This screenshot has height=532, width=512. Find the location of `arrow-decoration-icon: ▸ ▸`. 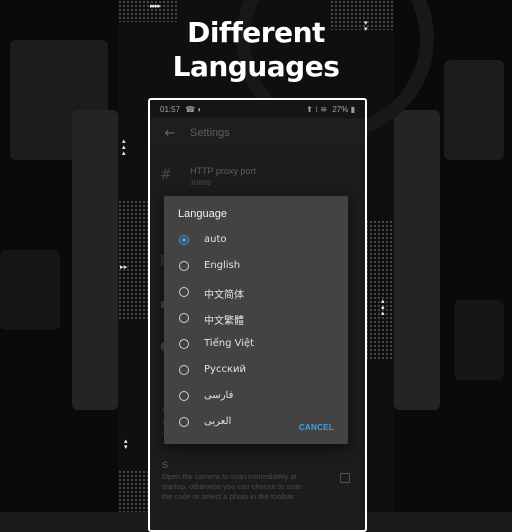

arrow-decoration-icon: ▸ ▸ is located at coordinates (123, 267).